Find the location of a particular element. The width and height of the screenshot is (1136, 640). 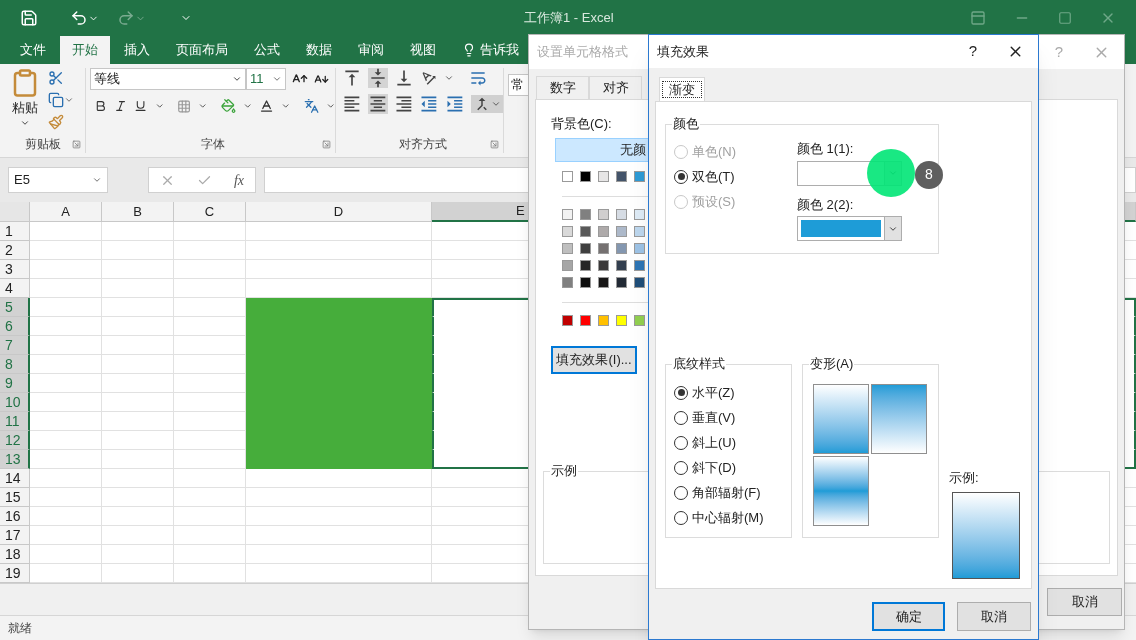

ribbon-options-icon is located at coordinates (978, 18).